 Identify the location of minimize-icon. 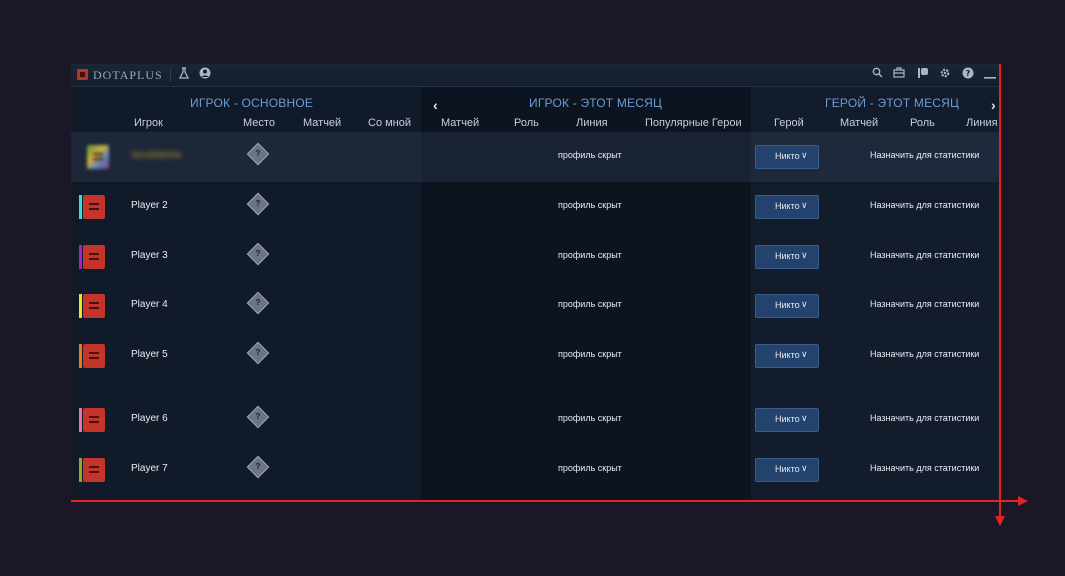
(990, 74).